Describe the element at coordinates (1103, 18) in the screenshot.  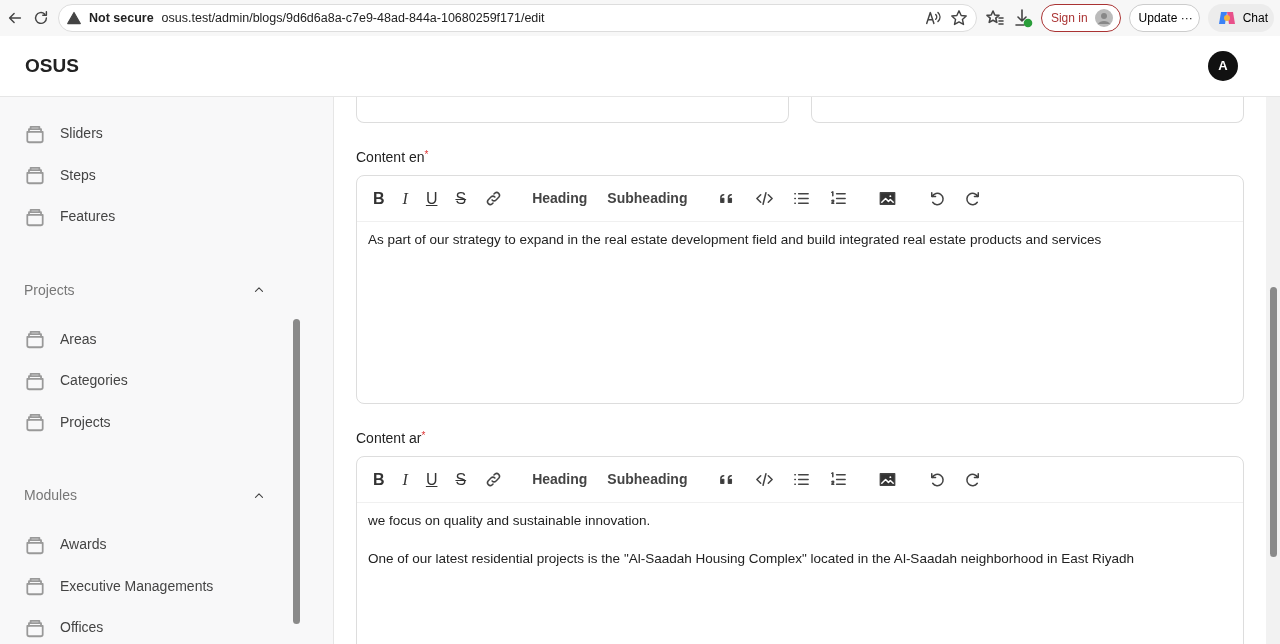
I see `avatar-icon` at that location.